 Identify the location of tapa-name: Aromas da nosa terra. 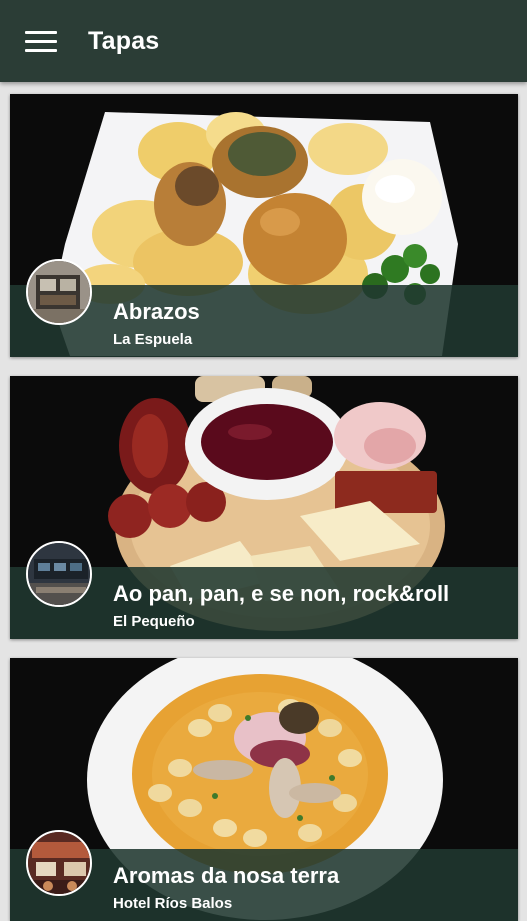
(226, 875).